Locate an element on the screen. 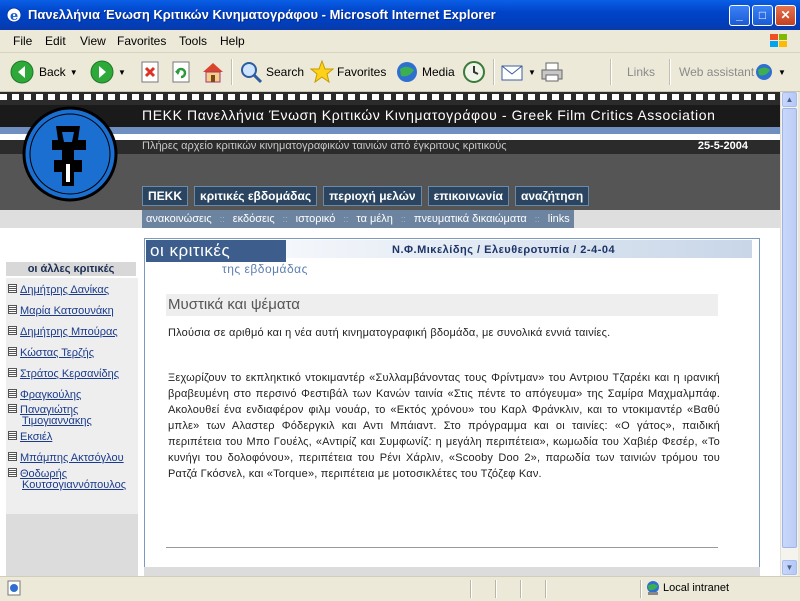 Image resolution: width=800 pixels, height=601 pixels. media-label: Media is located at coordinates (438, 72).